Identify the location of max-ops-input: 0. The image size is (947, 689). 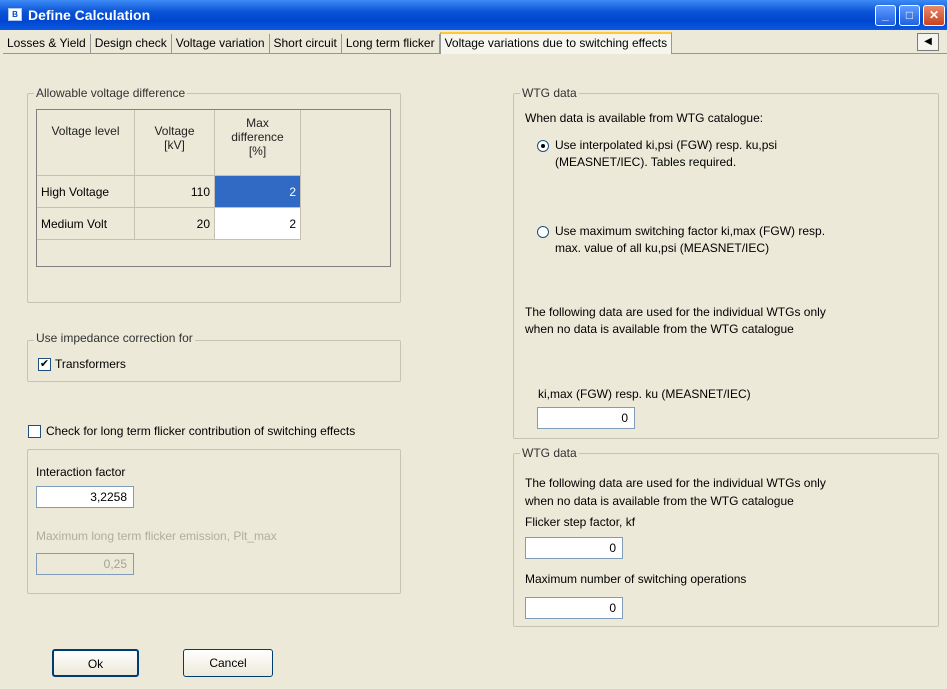
(574, 608).